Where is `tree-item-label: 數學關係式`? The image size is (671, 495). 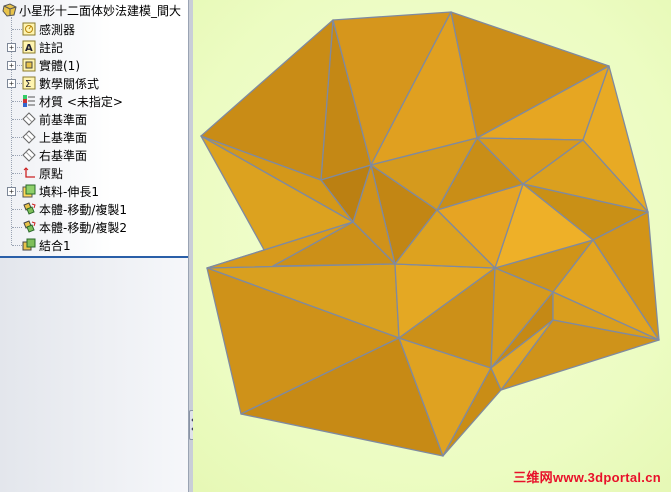
tree-item-label: 數學關係式 is located at coordinates (69, 83).